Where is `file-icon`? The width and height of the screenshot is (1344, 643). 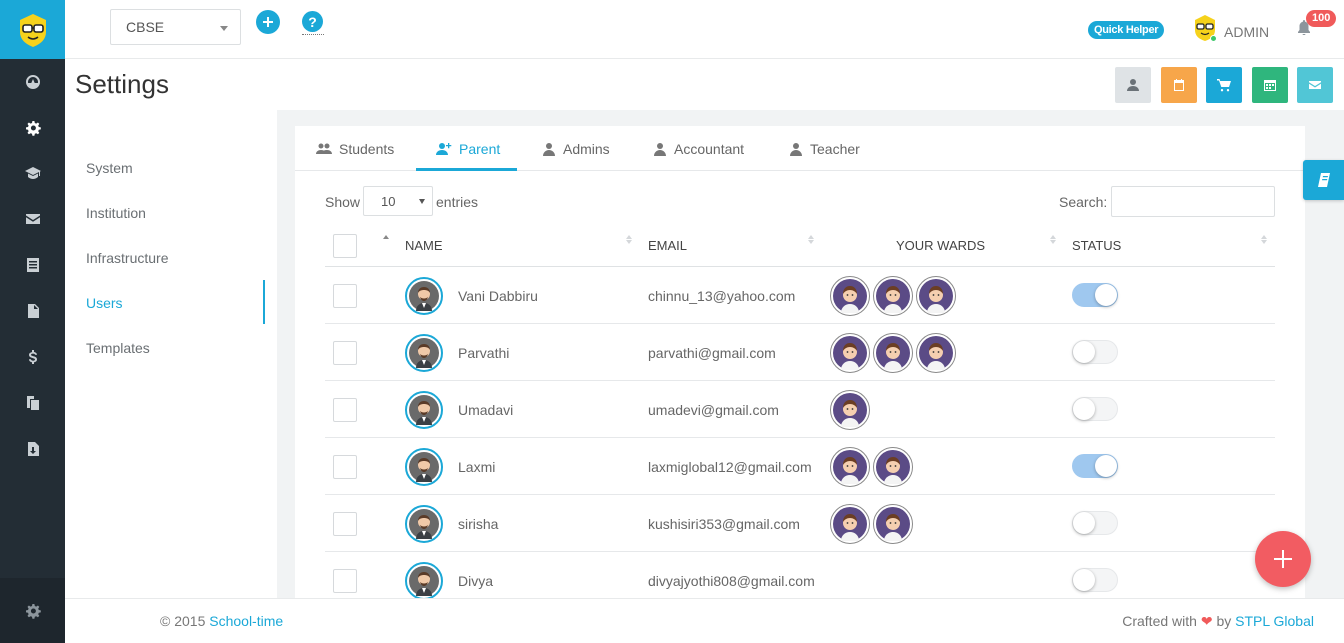 file-icon is located at coordinates (32, 311).